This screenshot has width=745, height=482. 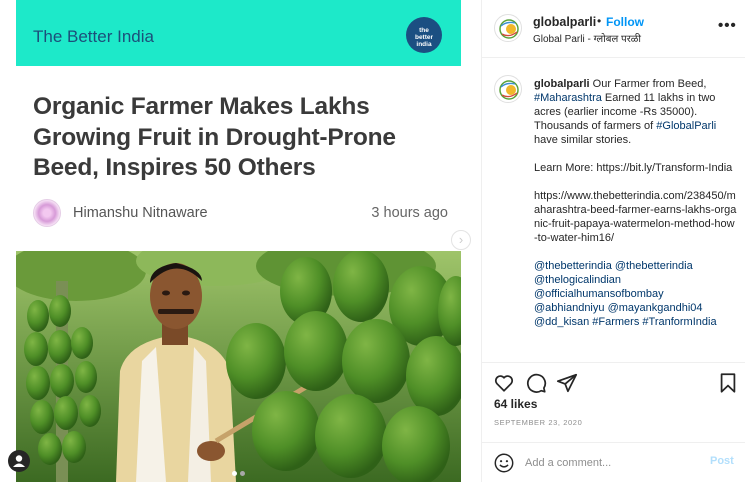 I want to click on emoji-button, so click(x=504, y=463).